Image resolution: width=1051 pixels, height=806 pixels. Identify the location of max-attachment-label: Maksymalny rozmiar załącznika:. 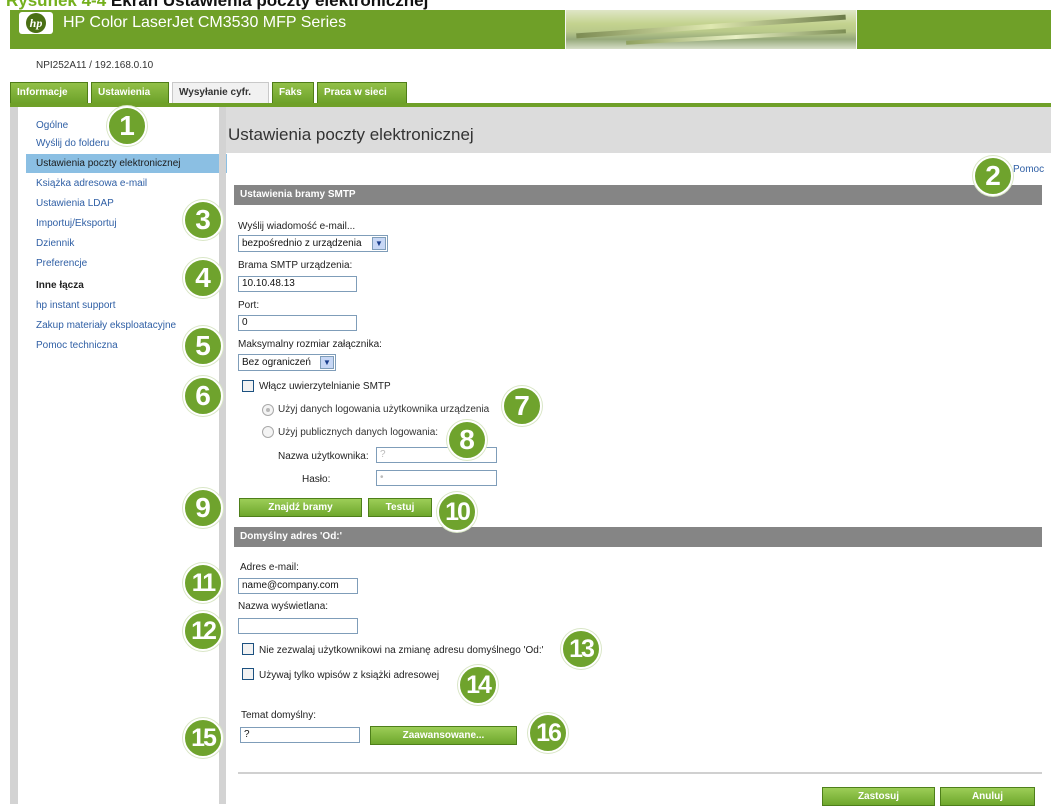
(310, 344).